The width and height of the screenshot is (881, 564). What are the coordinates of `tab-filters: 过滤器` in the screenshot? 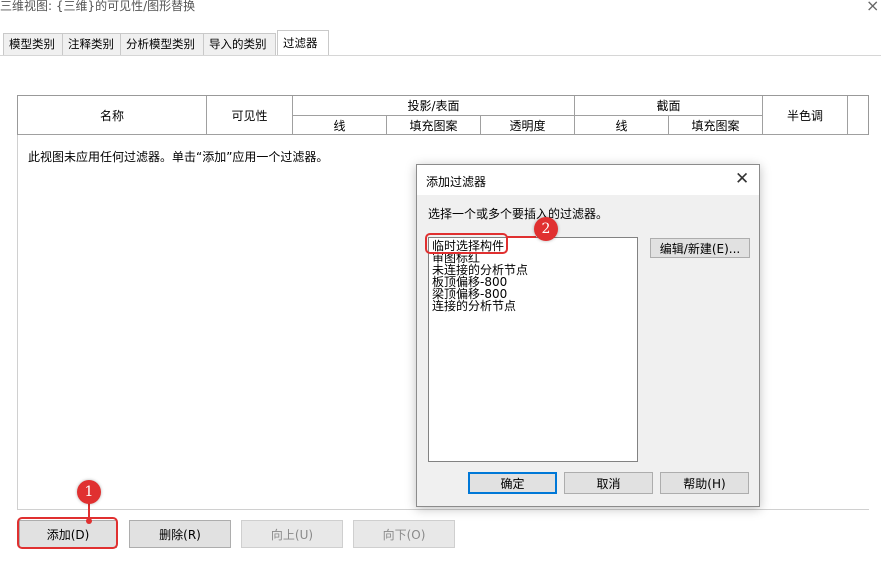 It's located at (303, 43).